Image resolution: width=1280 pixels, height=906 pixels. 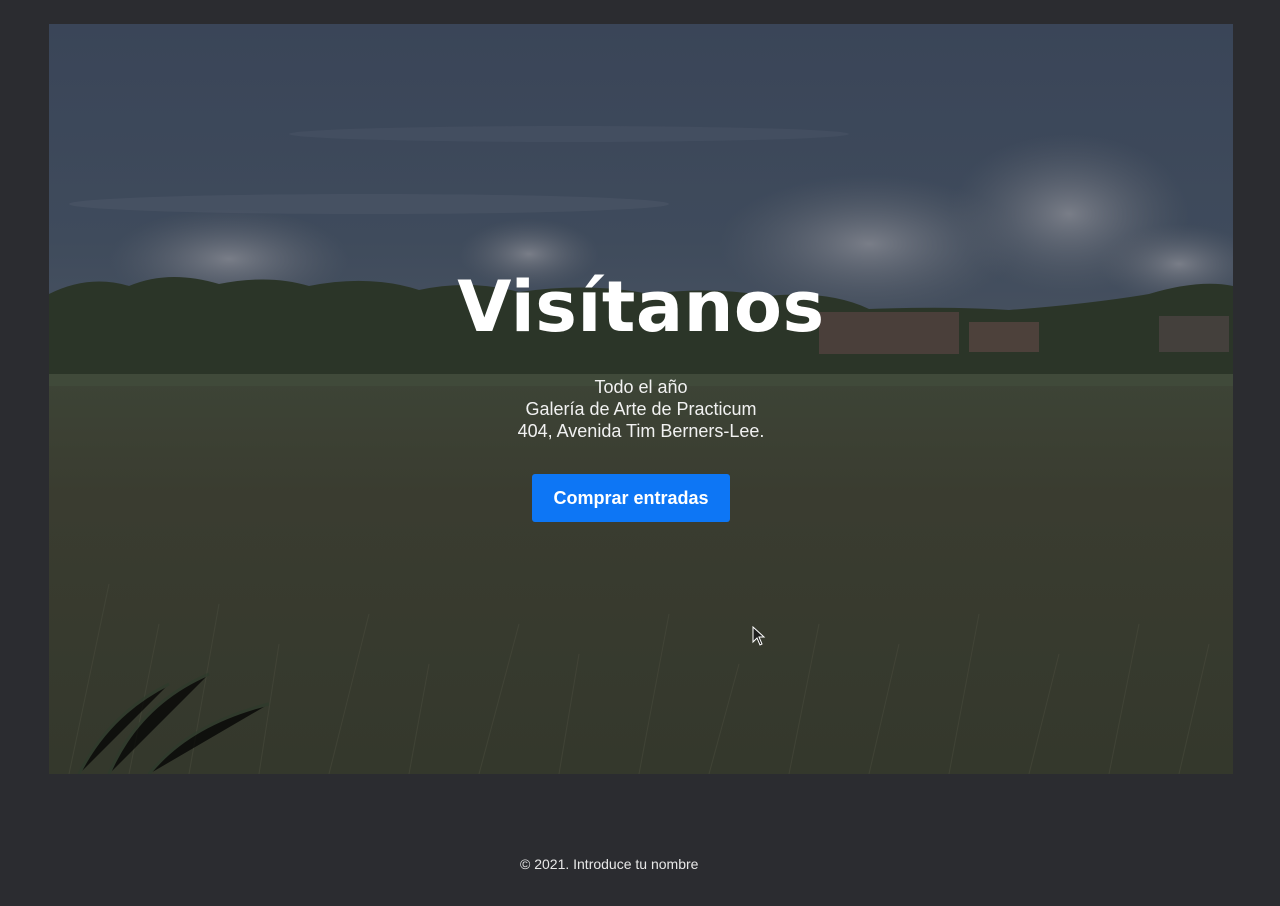 I want to click on buy-tickets-button: Comprar entradas, so click(x=631, y=498).